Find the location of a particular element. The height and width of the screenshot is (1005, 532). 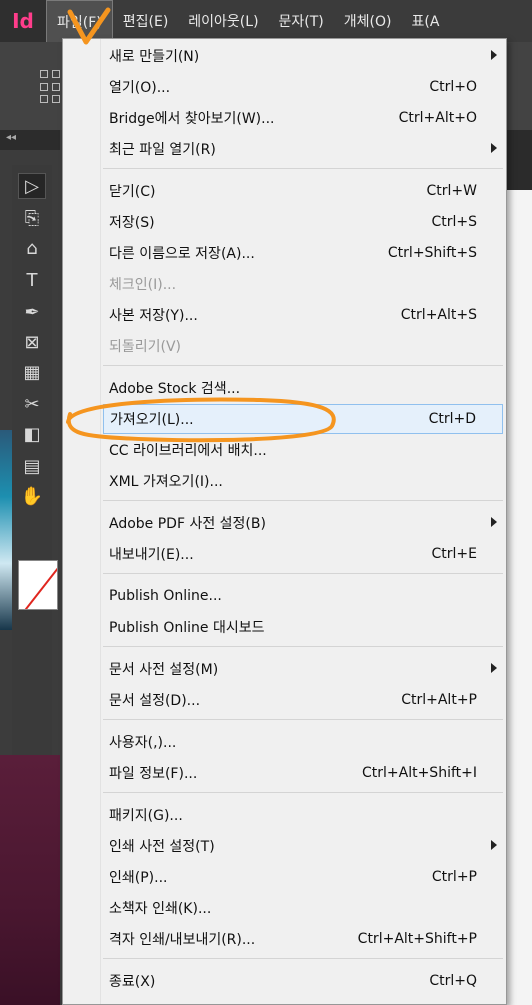

pen-tool-icon: ✒ is located at coordinates (32, 312).